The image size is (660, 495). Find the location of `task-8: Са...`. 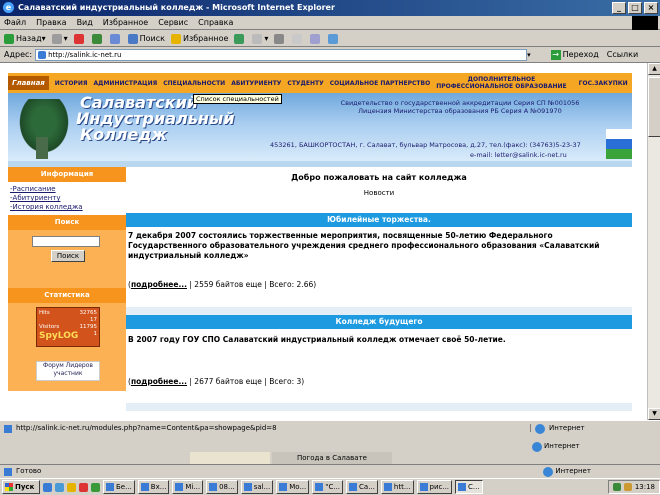

task-8: Са... is located at coordinates (362, 487).